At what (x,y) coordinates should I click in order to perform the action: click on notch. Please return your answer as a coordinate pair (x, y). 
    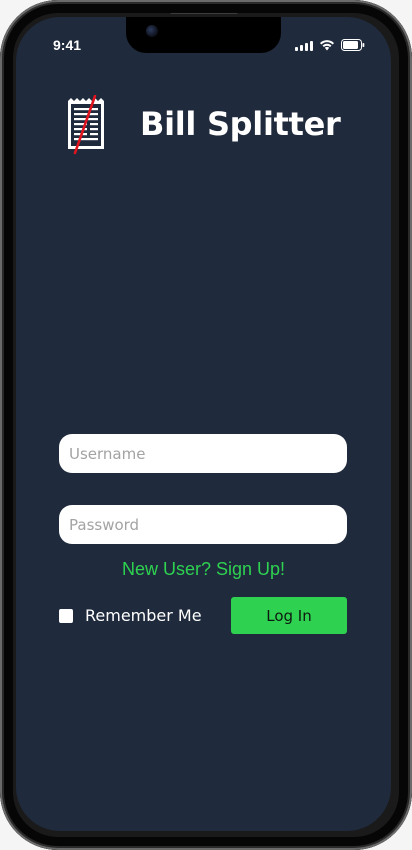
    Looking at the image, I should click on (203, 35).